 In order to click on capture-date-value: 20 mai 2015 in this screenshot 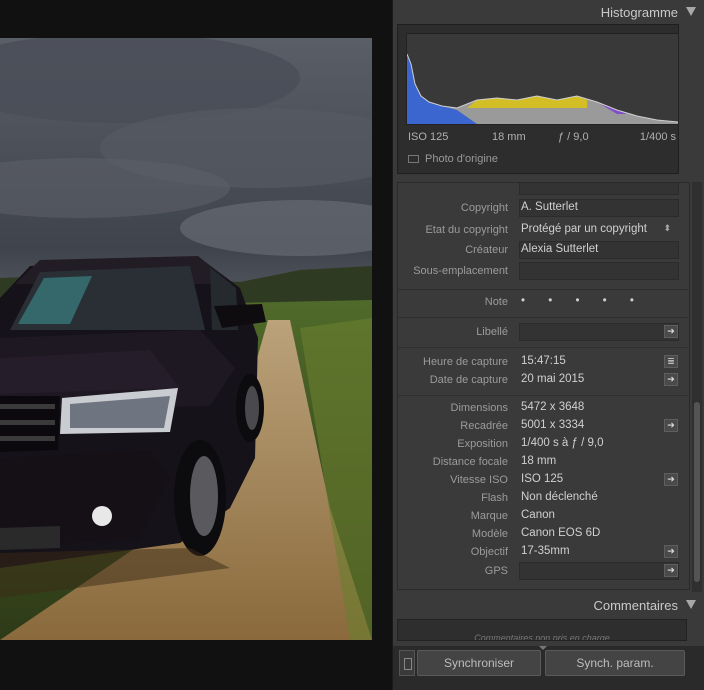, I will do `click(553, 379)`.